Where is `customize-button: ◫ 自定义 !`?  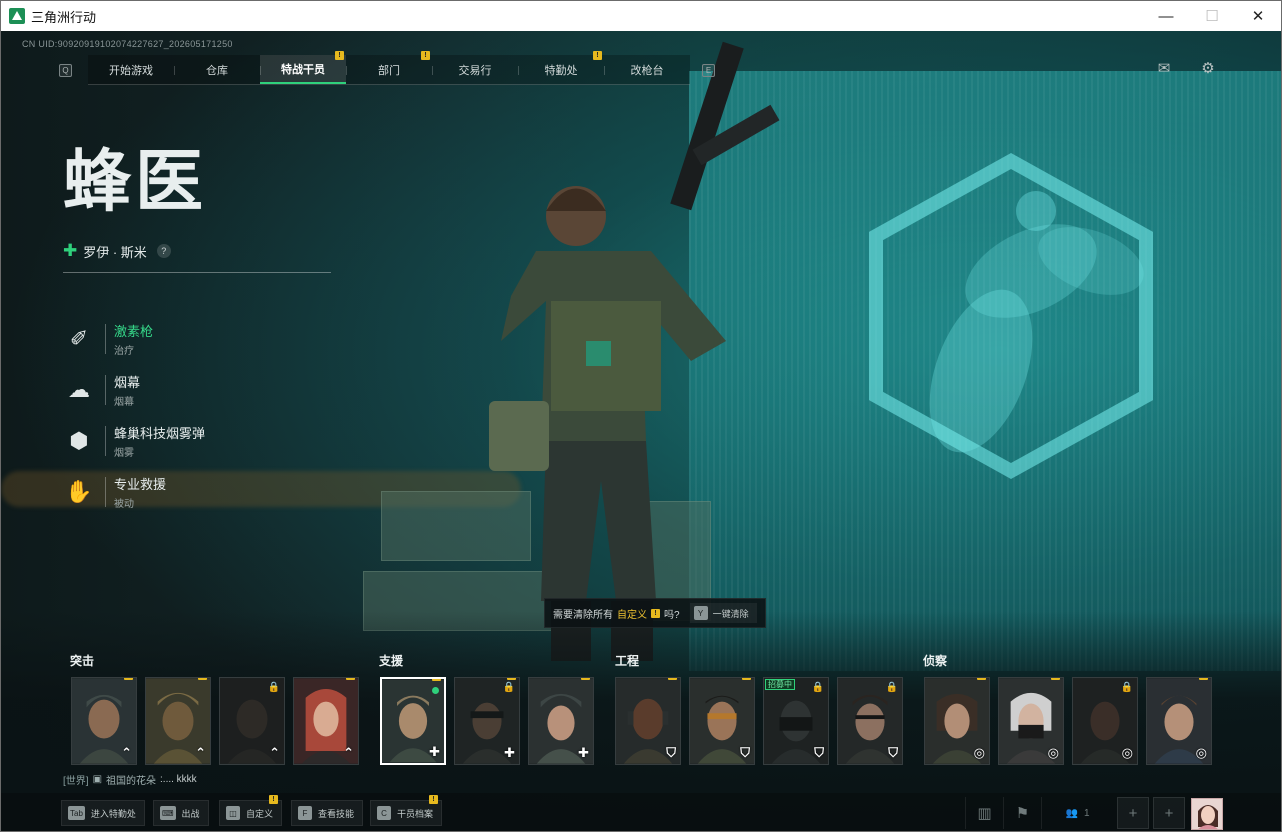 customize-button: ◫ 自定义 ! is located at coordinates (251, 810).